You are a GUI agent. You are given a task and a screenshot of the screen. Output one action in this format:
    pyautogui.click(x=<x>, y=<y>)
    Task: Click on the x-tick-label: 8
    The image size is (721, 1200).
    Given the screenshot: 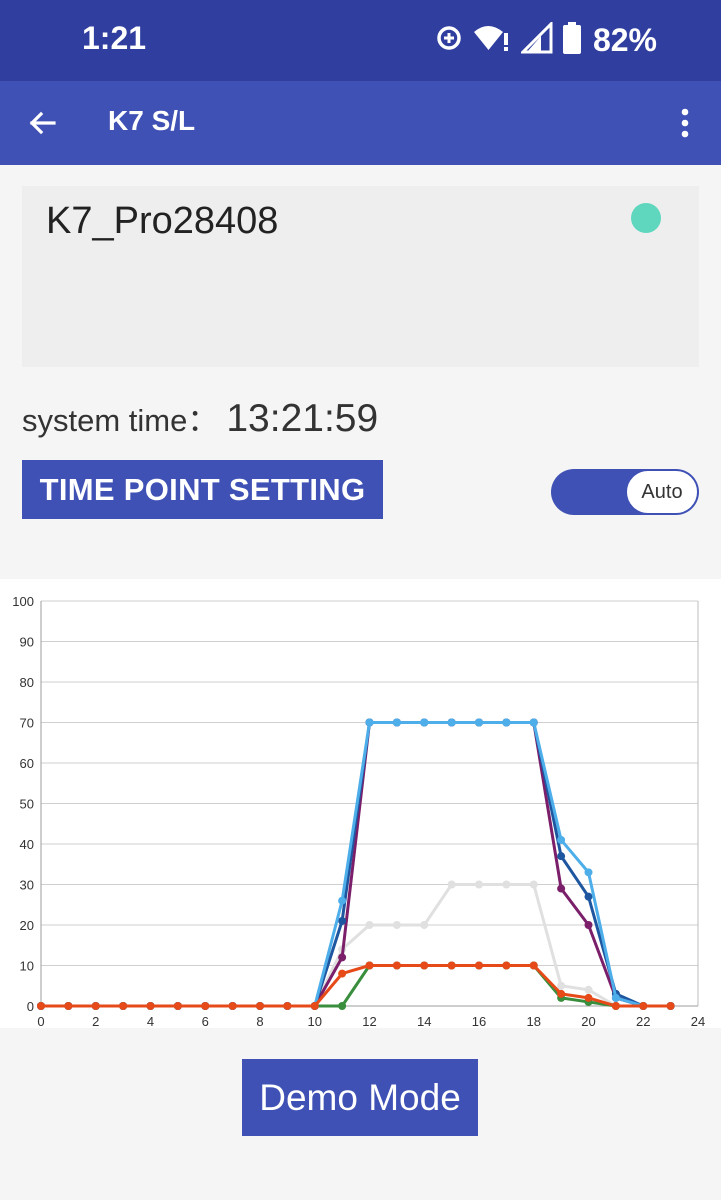 What is the action you would take?
    pyautogui.click(x=259, y=1021)
    